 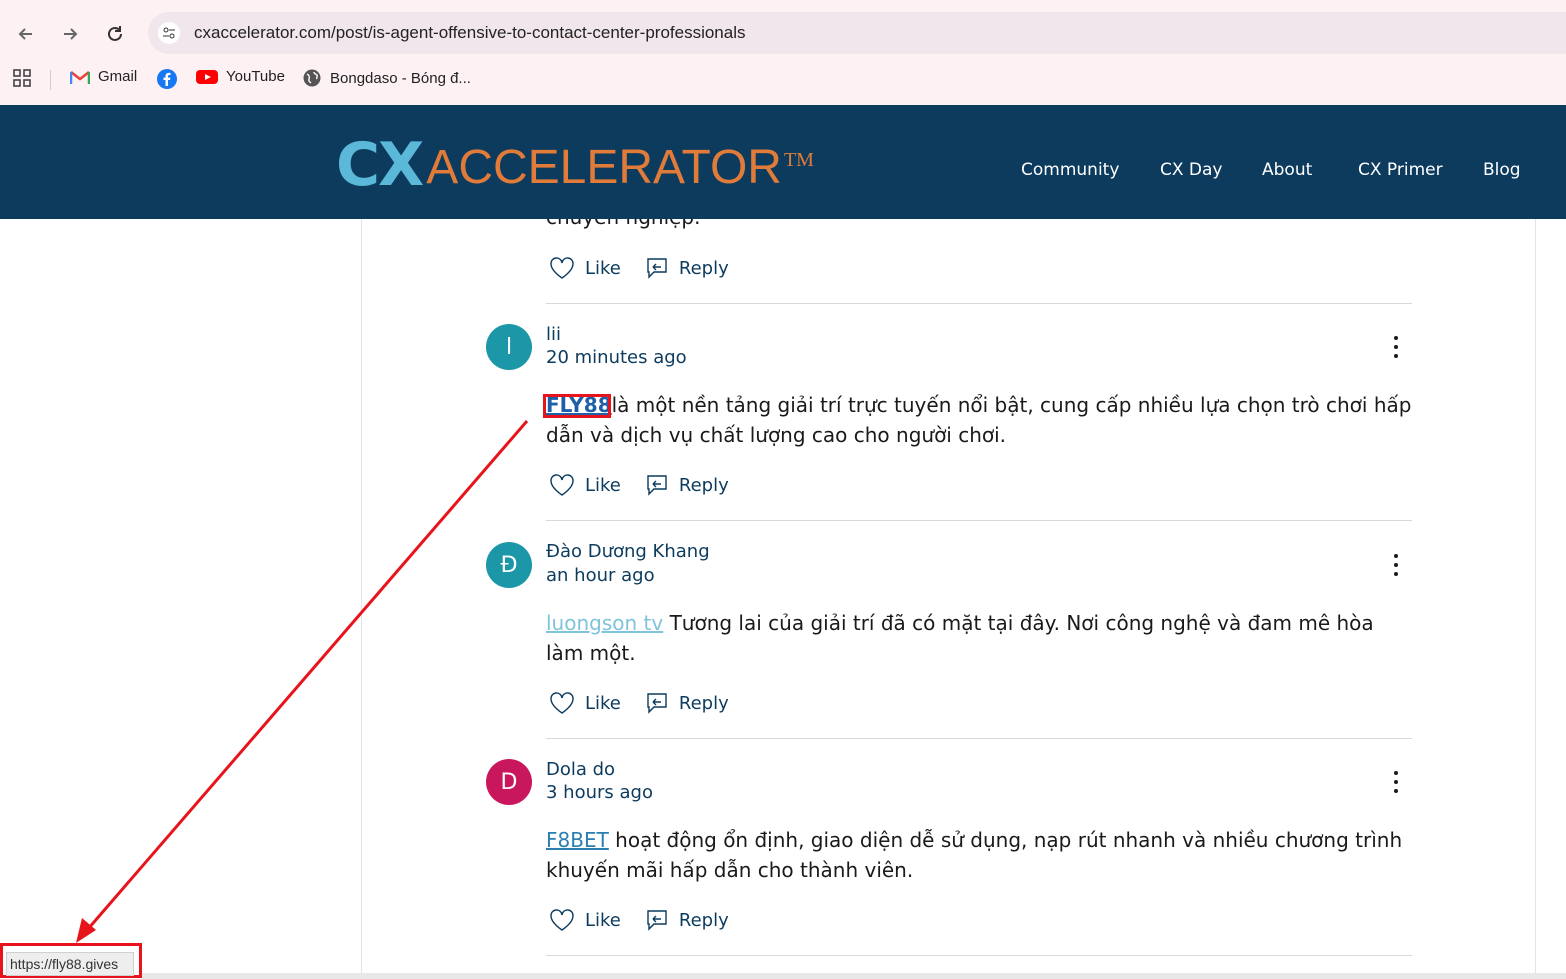 I want to click on logo-accelerator: ACCELERATOR, so click(x=604, y=167).